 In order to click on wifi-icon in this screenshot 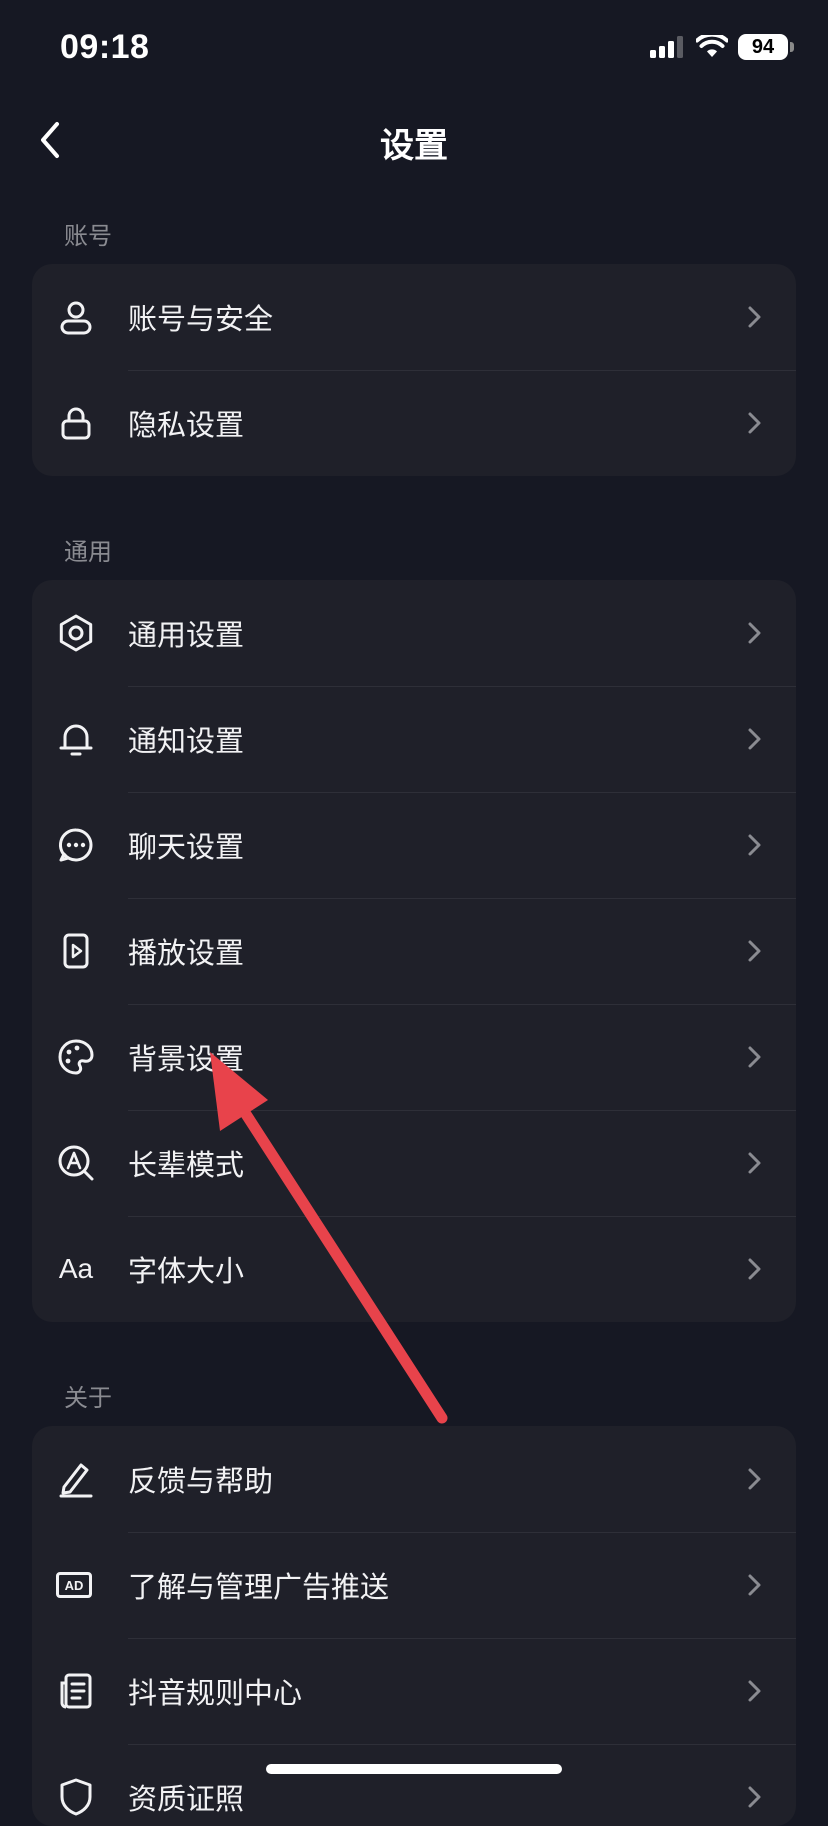, I will do `click(712, 46)`.